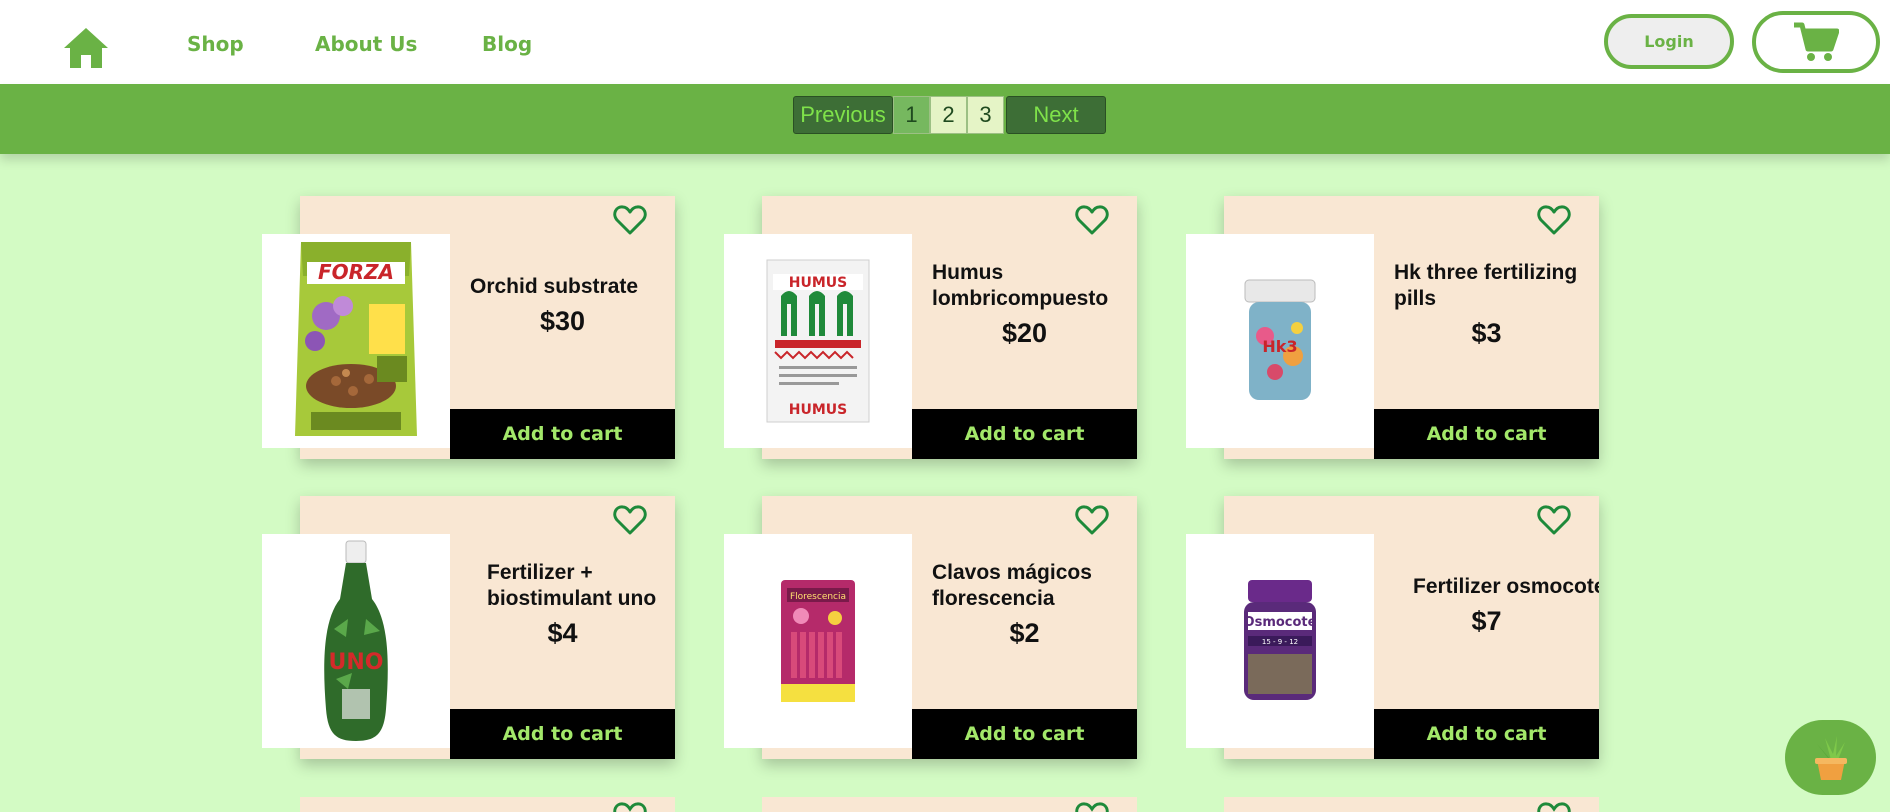 The image size is (1890, 812). I want to click on top-navbar: Shop About Us Blog Login, so click(945, 42).